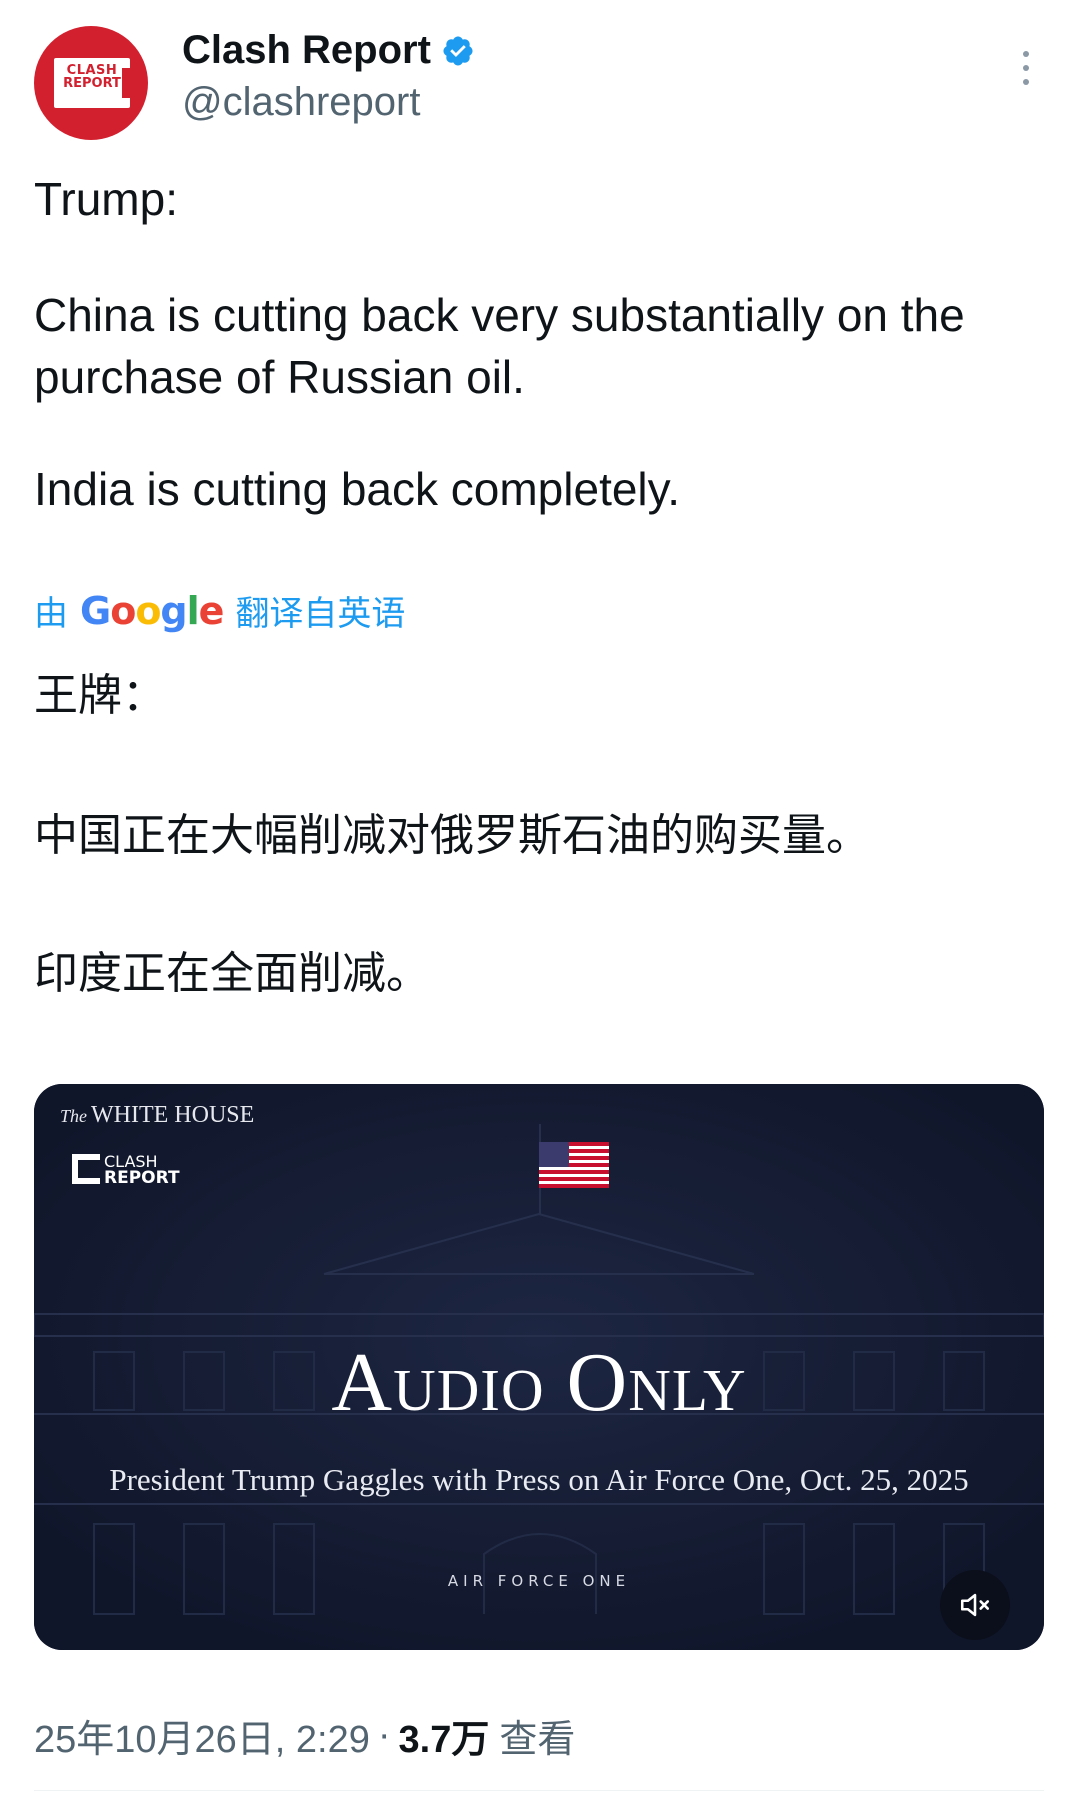 This screenshot has height=1814, width=1080. Describe the element at coordinates (152, 610) in the screenshot. I see `google-logo: Google` at that location.